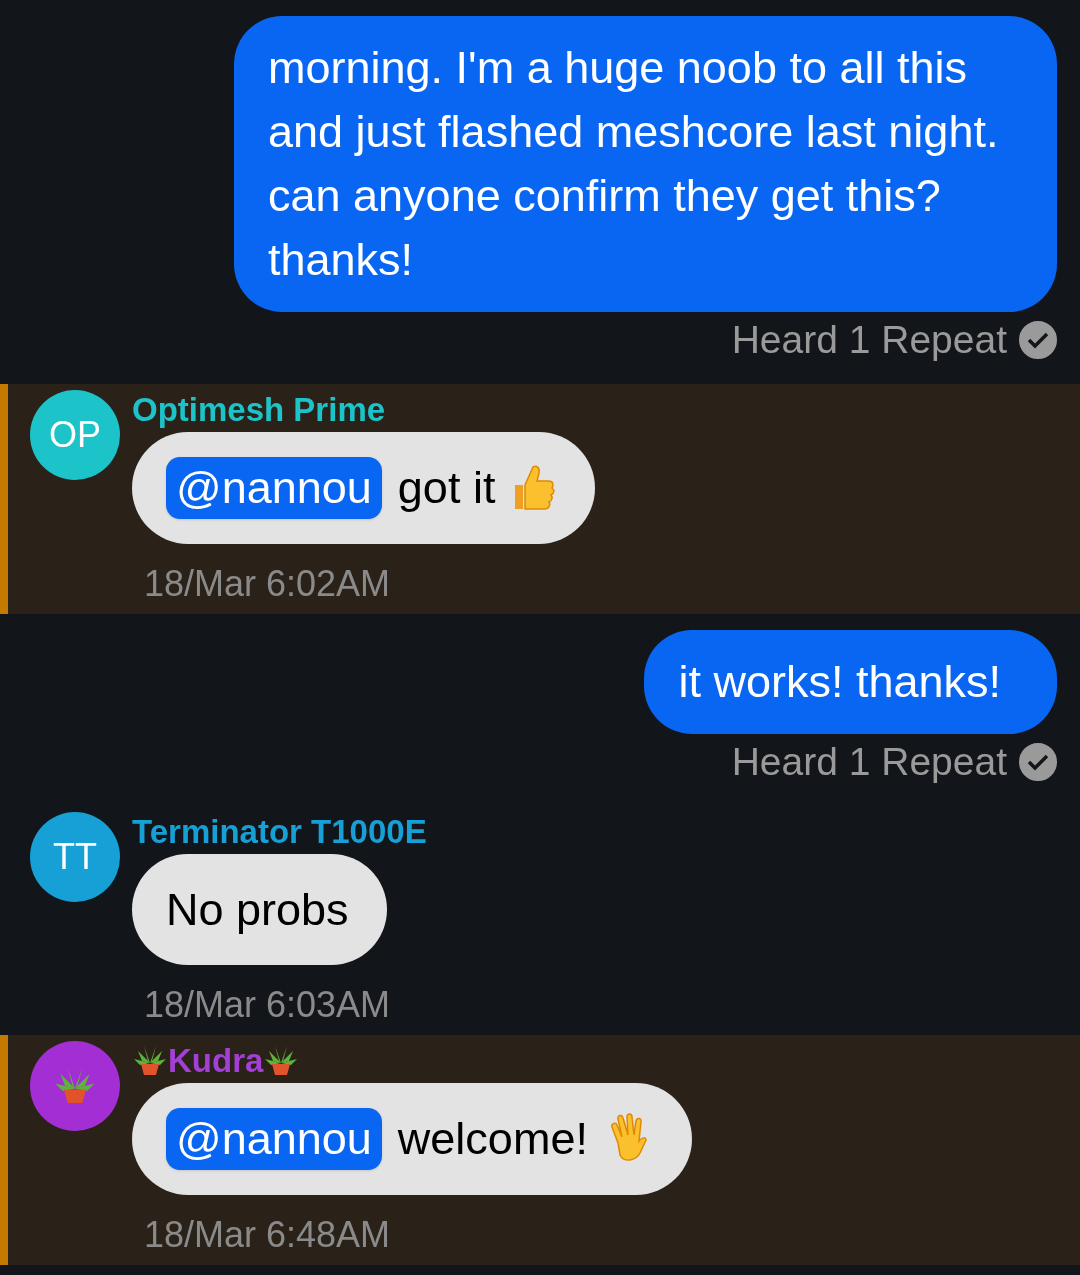 Image resolution: width=1080 pixels, height=1275 pixels. Describe the element at coordinates (267, 1005) in the screenshot. I see `timestamp: 18/Mar 6:03AM` at that location.